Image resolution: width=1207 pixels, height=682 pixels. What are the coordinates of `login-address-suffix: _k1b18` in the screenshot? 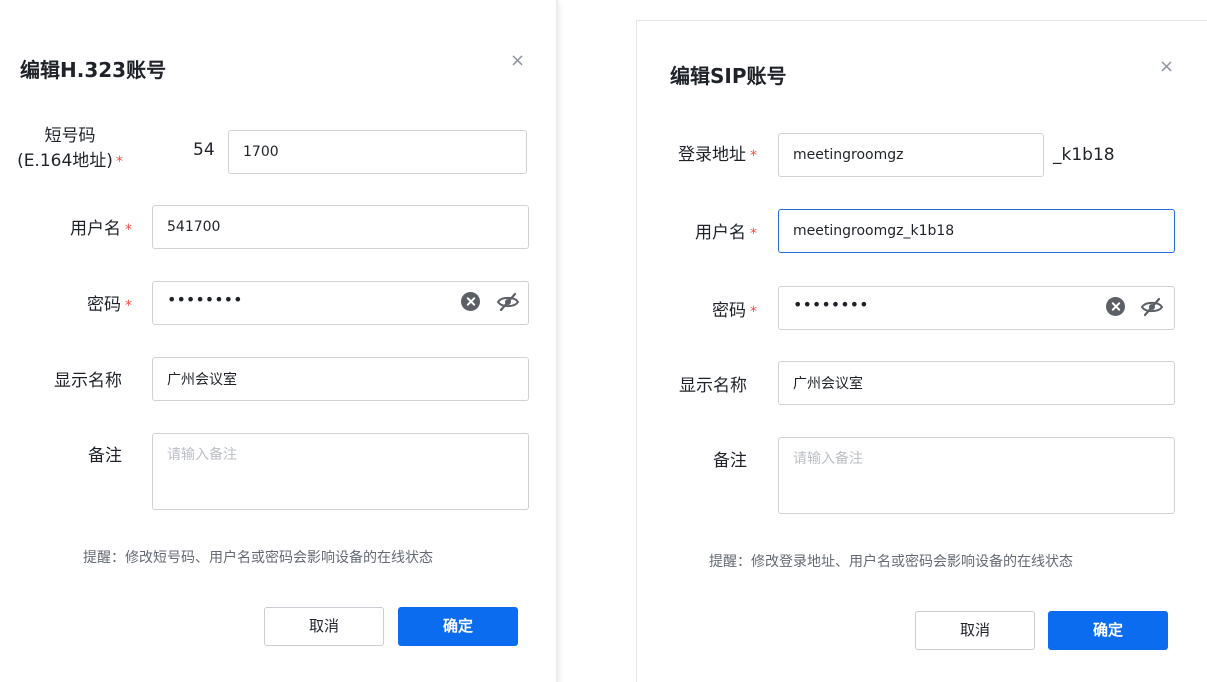 It's located at (1084, 155).